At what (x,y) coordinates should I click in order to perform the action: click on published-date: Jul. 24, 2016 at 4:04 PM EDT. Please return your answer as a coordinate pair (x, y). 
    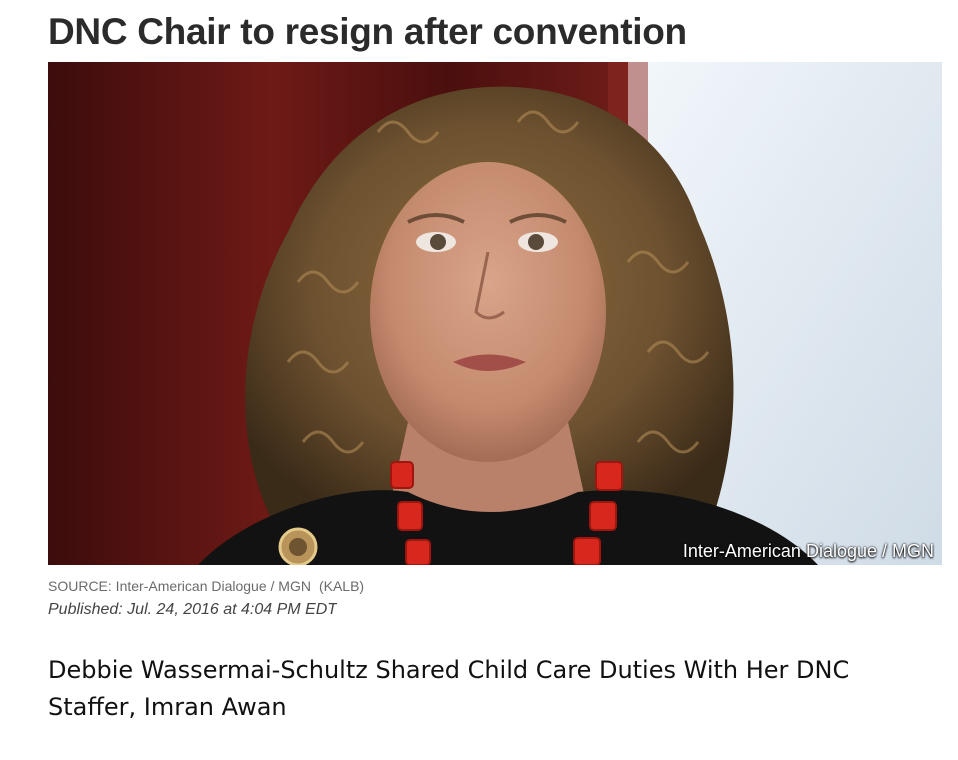
    Looking at the image, I should click on (232, 609).